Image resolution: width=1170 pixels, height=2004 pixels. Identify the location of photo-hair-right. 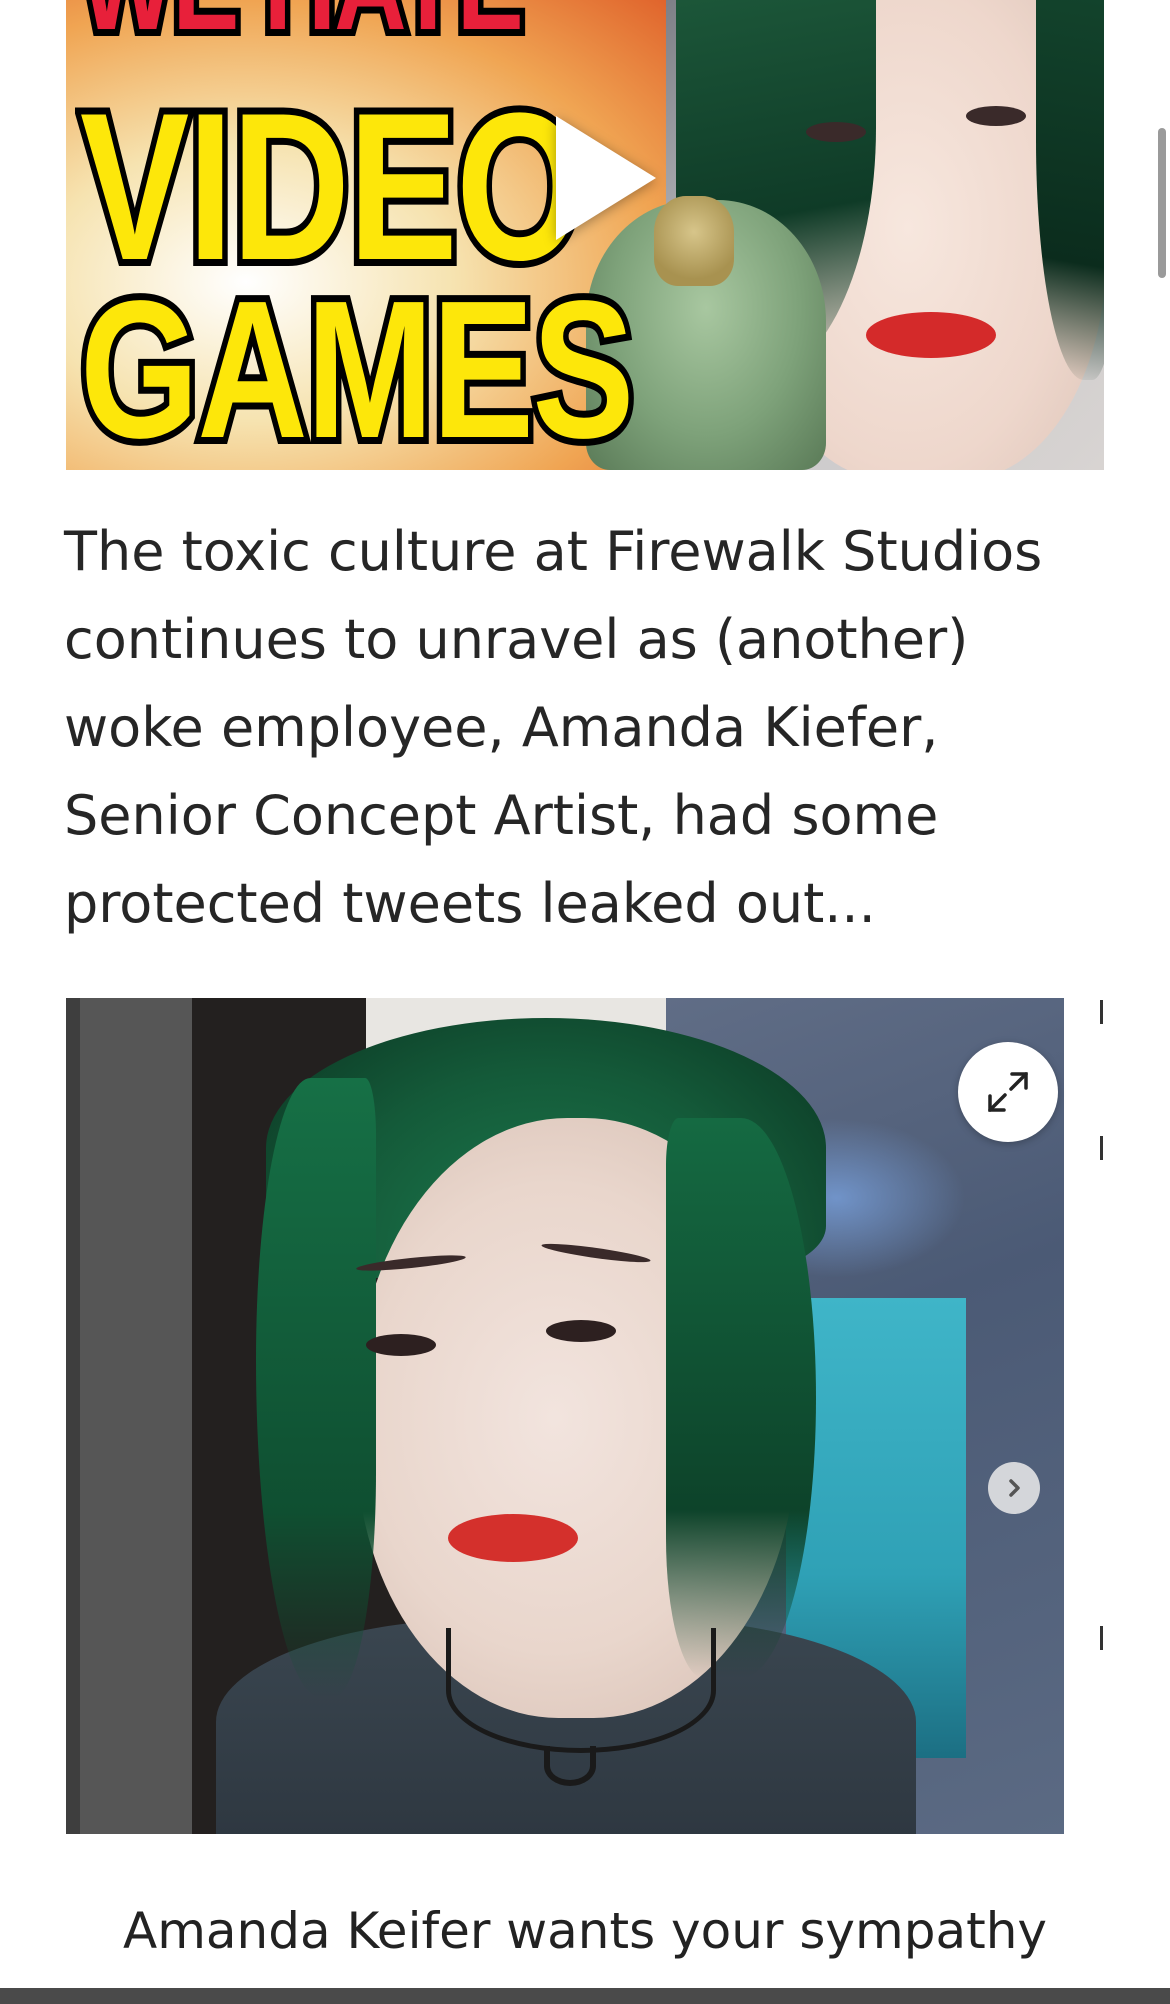
(741, 1398).